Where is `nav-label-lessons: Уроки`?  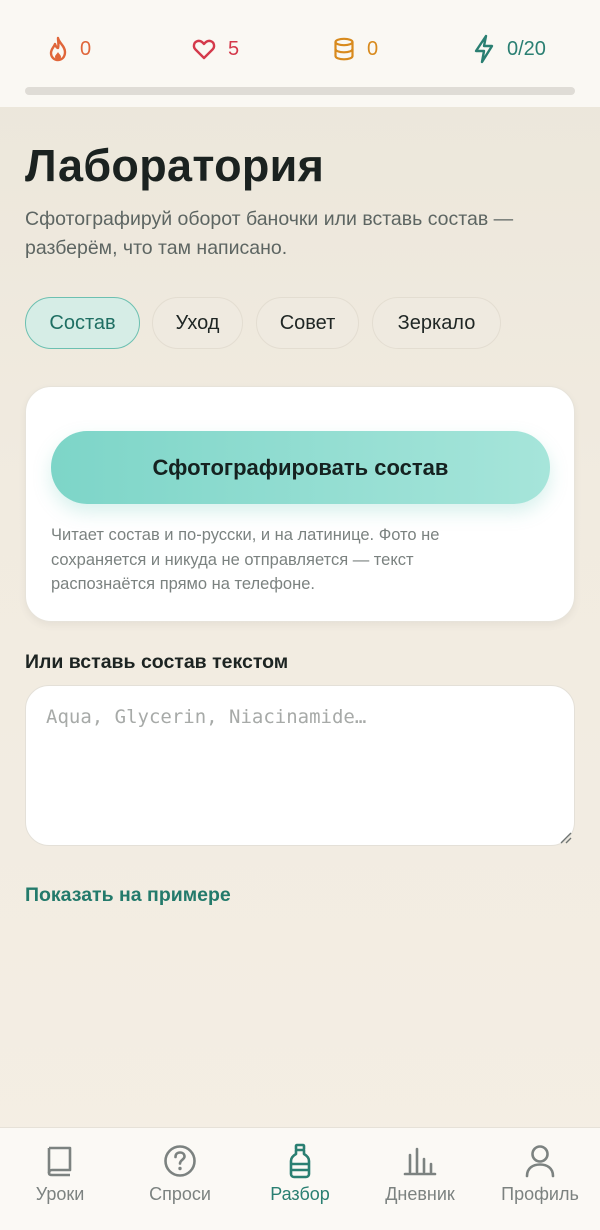
nav-label-lessons: Уроки is located at coordinates (60, 1194).